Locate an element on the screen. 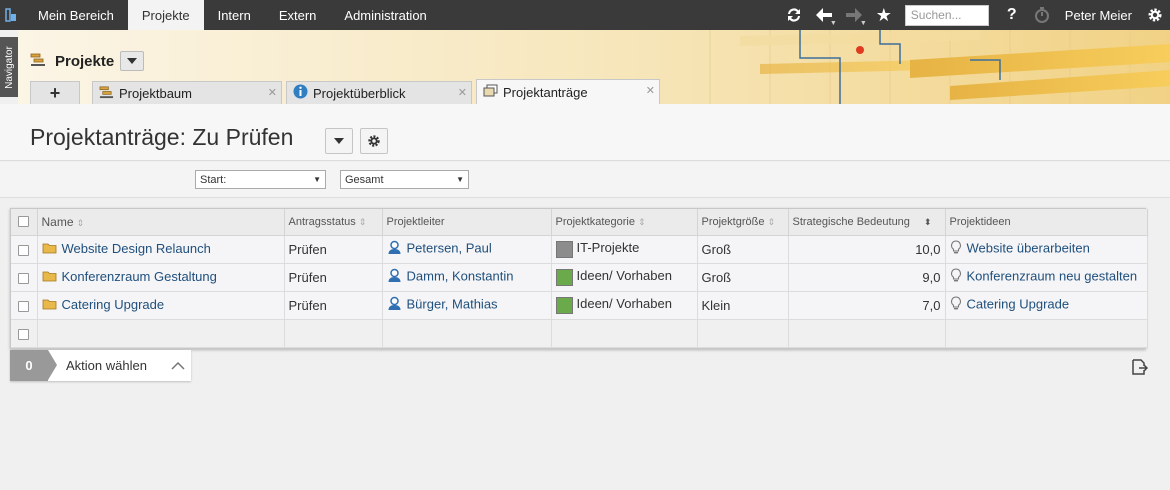  nav-item-administration: Administration is located at coordinates (385, 15).